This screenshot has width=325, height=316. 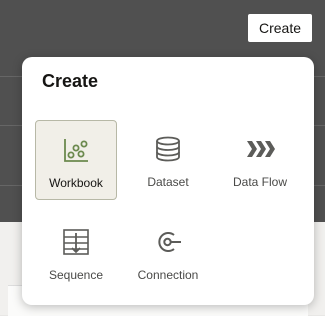 I want to click on dataset-label: Dataset, so click(x=168, y=182).